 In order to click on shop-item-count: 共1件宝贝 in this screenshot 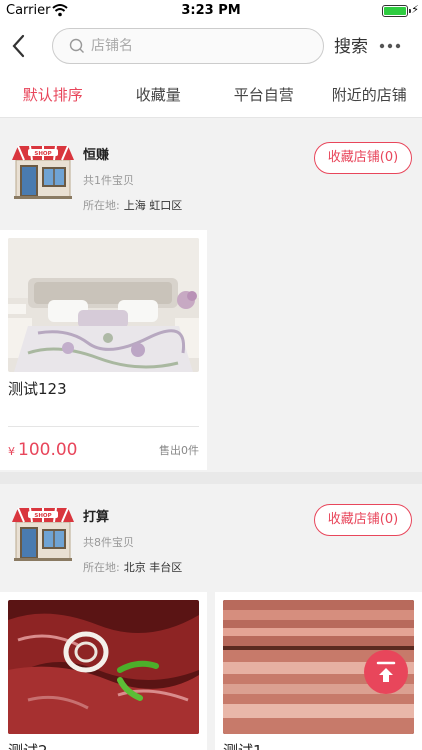, I will do `click(108, 180)`.